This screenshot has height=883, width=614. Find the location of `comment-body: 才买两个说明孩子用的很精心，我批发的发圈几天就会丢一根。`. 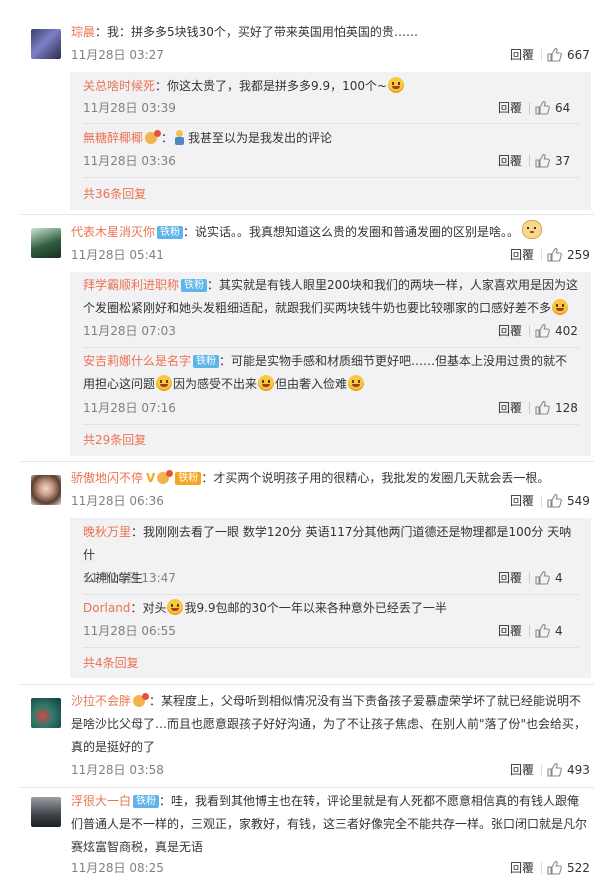

comment-body: 才买两个说明孩子用的很精心，我批发的发圈几天就会丢一根。 is located at coordinates (381, 478).